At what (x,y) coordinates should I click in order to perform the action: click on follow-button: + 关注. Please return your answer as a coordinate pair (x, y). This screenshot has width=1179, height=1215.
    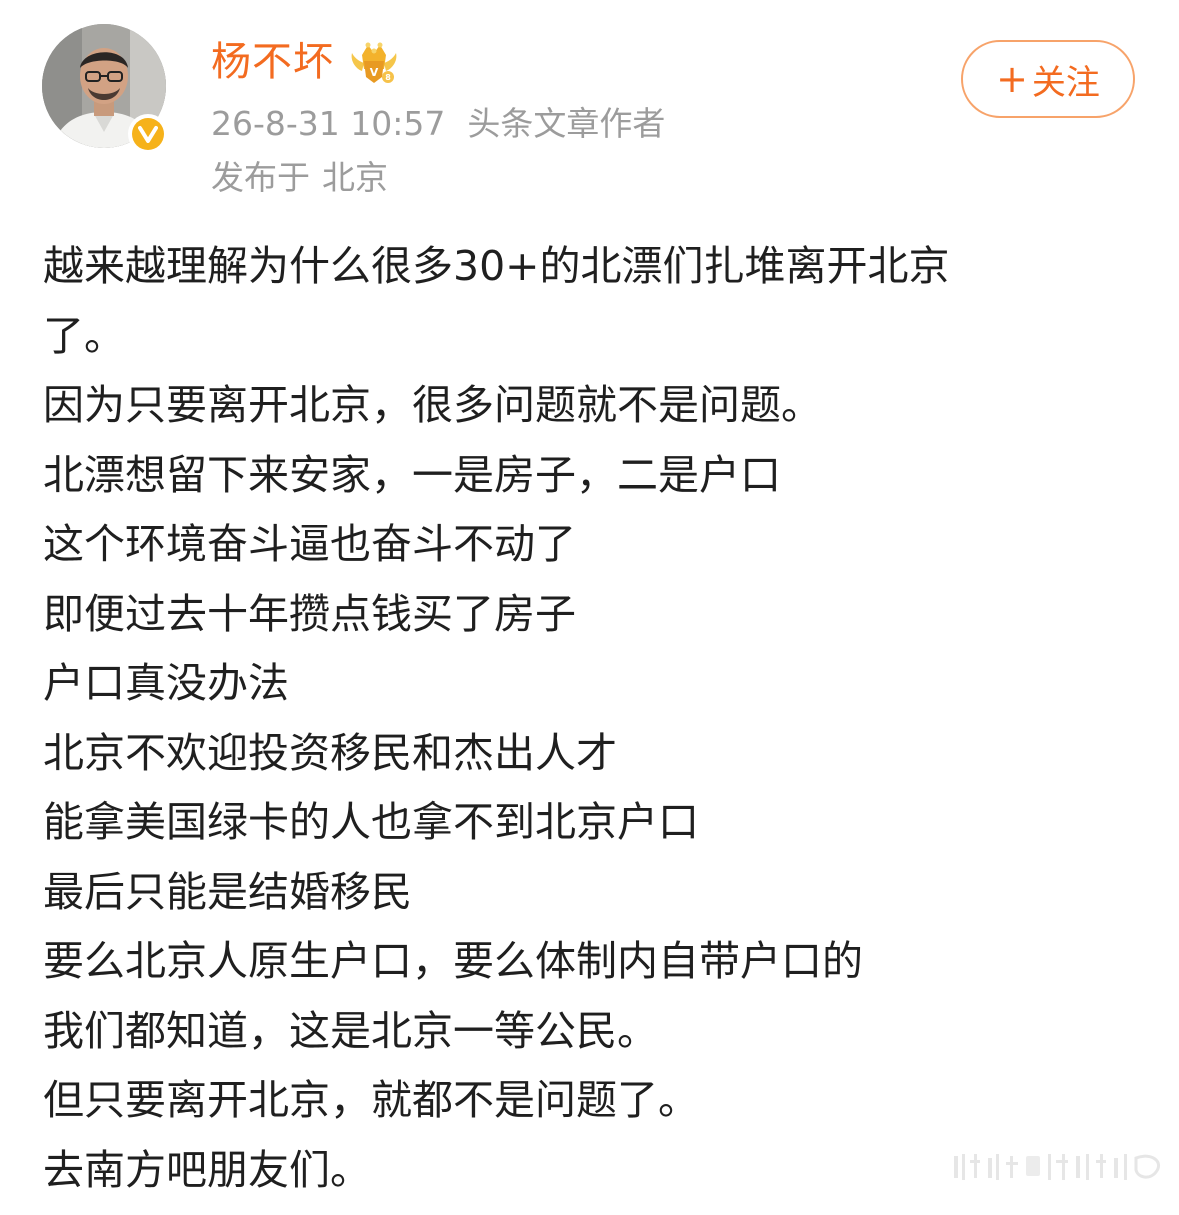
    Looking at the image, I should click on (1048, 79).